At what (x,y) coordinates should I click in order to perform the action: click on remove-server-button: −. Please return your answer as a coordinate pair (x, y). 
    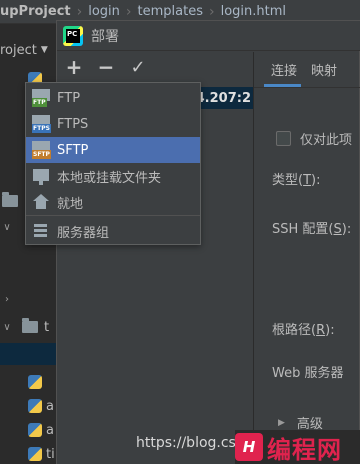
    Looking at the image, I should click on (106, 67).